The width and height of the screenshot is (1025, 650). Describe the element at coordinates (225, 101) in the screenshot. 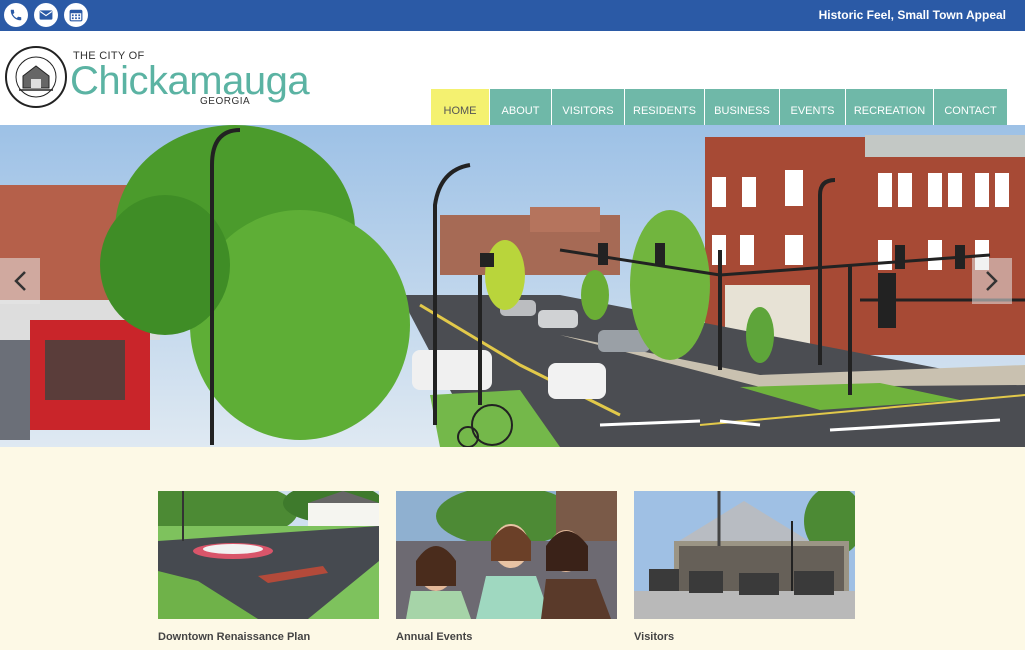

I see `logo-state: GEORGIA` at that location.